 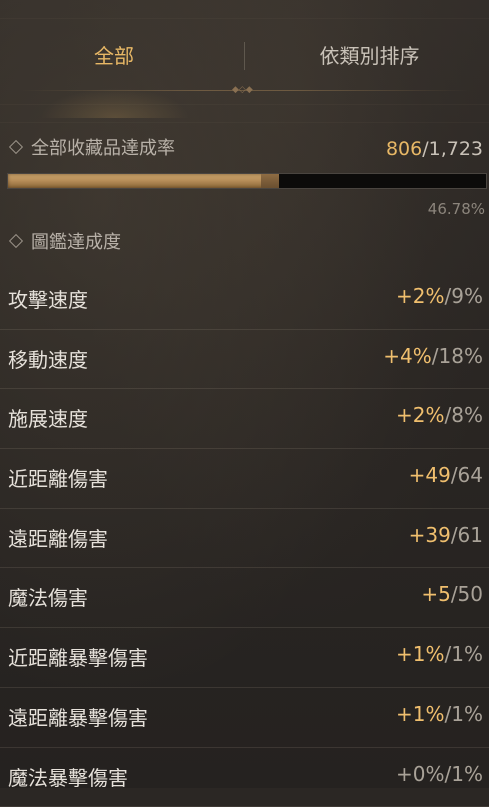 What do you see at coordinates (369, 56) in the screenshot?
I see `tab-sort-by-category: 依類別排序` at bounding box center [369, 56].